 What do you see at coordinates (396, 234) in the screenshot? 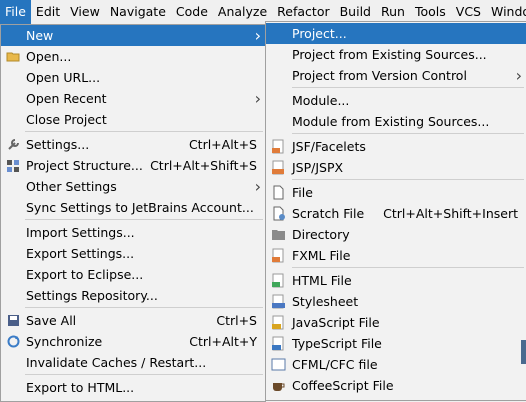
I see `new-submenu-item: Directory` at bounding box center [396, 234].